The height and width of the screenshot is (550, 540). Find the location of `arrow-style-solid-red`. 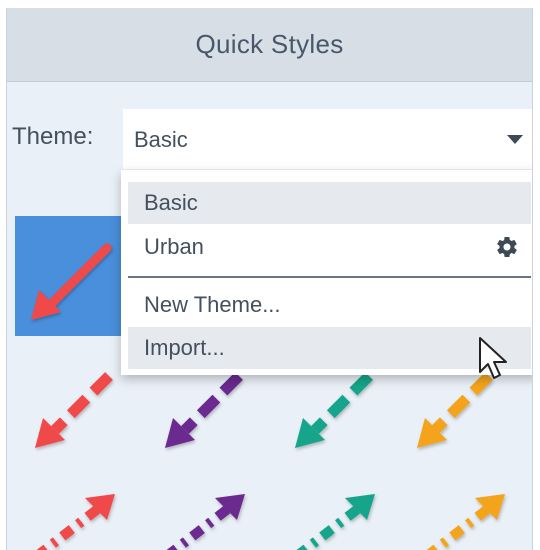

arrow-style-solid-red is located at coordinates (71, 281).